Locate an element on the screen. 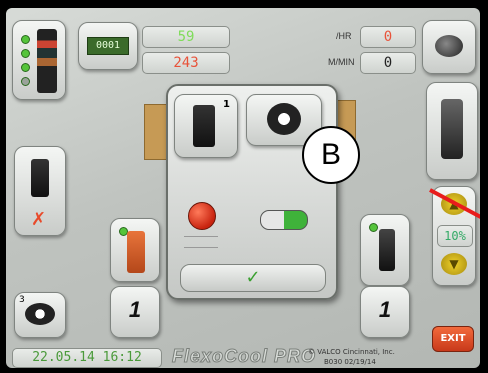 Image resolution: width=488 pixels, height=373 pixels. pressure-regulator-tile is located at coordinates (452, 131).